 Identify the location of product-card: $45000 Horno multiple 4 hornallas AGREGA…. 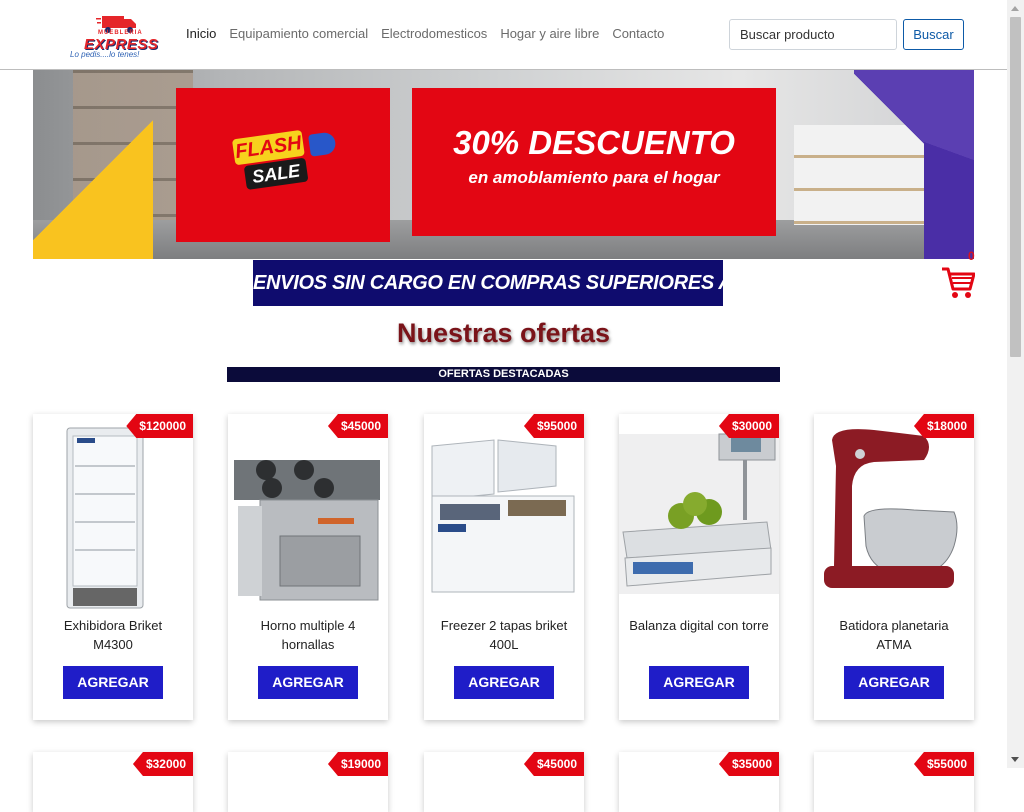
(308, 567).